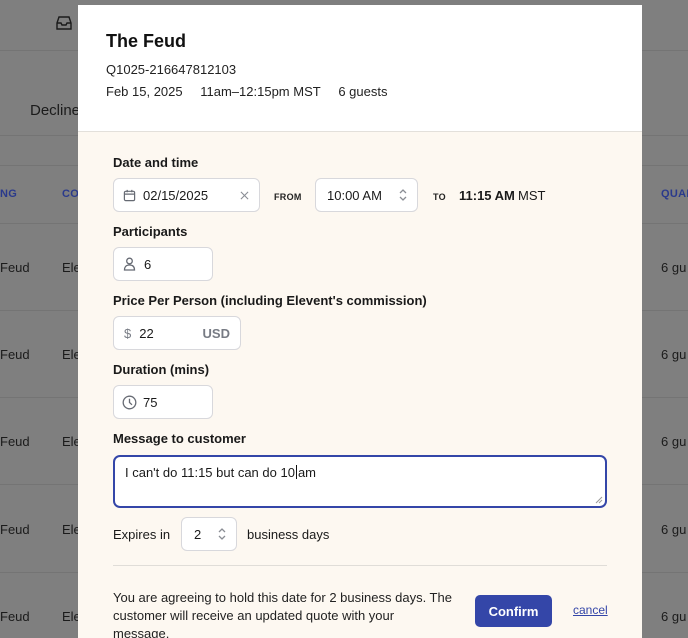 The image size is (688, 638). I want to click on quote-id: Q1025-216647812103, so click(171, 69).